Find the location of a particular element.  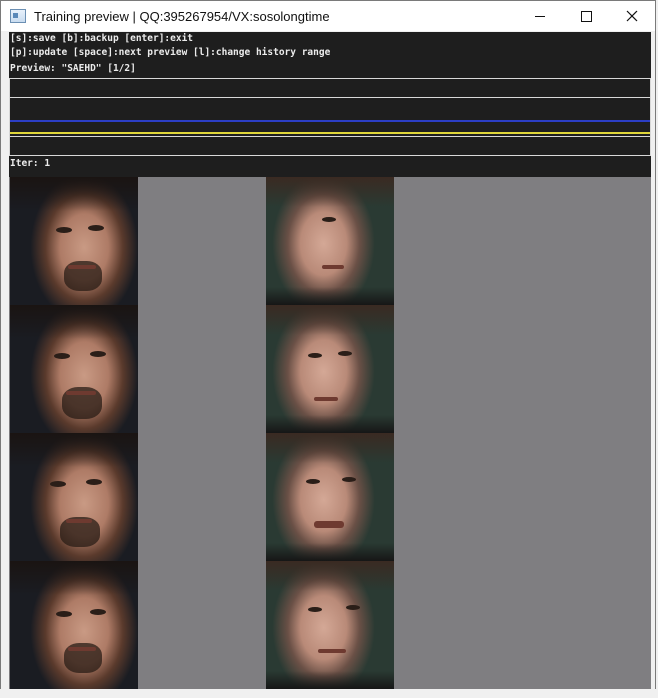

desktop-edge is located at coordinates (329, 693).